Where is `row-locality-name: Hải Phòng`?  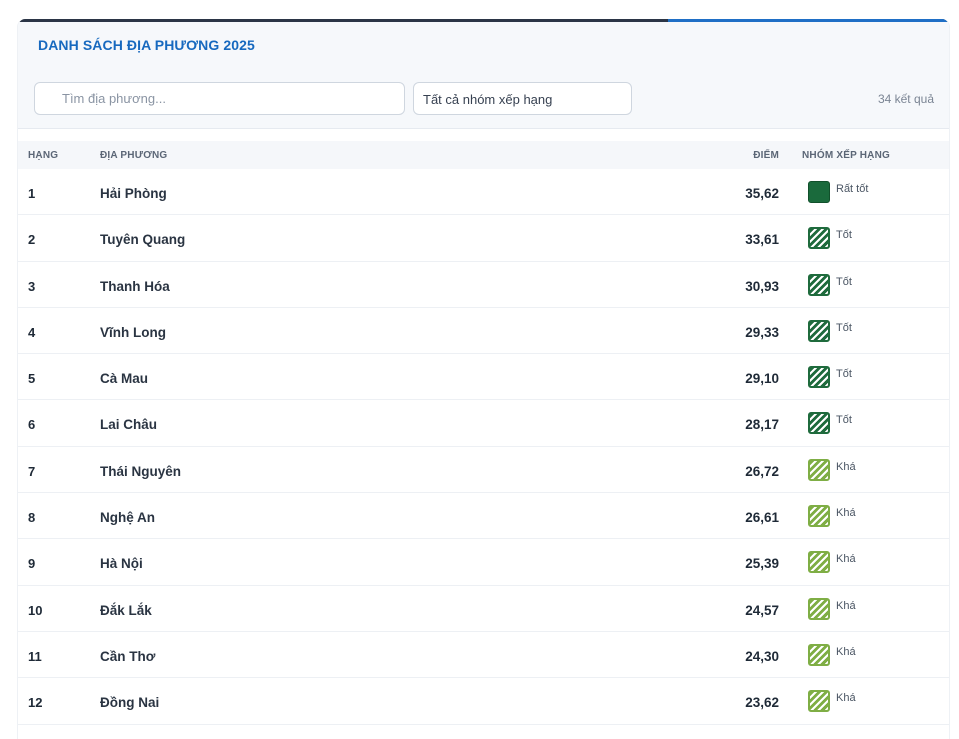 row-locality-name: Hải Phòng is located at coordinates (133, 193).